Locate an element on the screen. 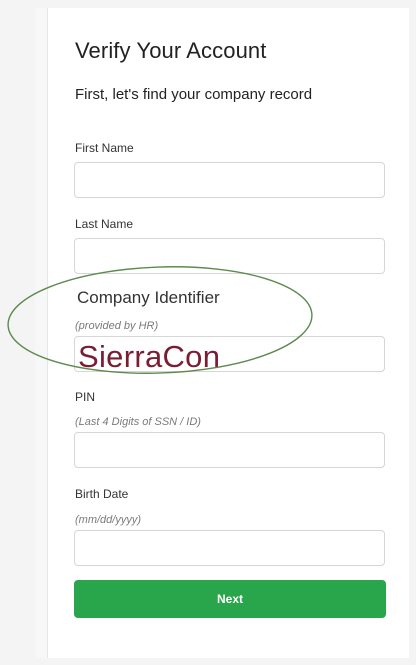 This screenshot has height=665, width=416. first-name-field is located at coordinates (229, 180).